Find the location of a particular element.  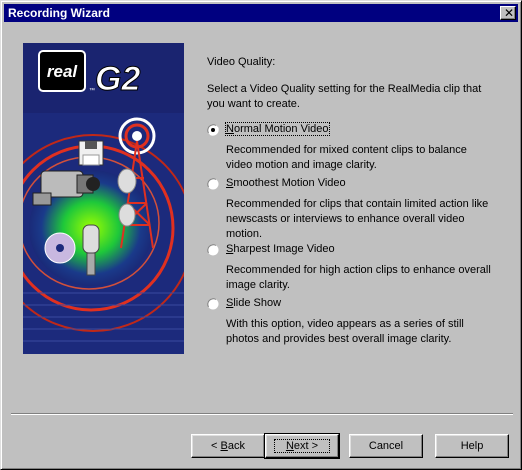

instruction-line-2: you want to create. is located at coordinates (253, 104).